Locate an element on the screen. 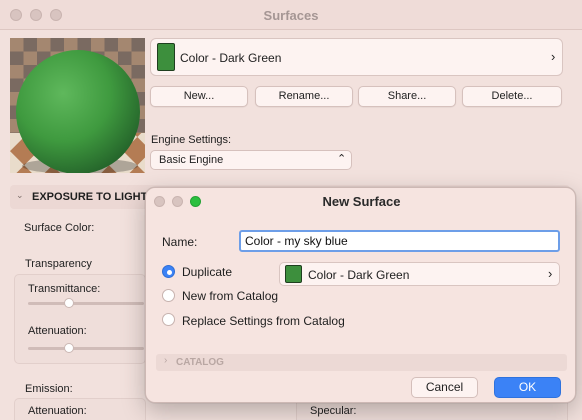  engine-settings-label: Engine Settings: is located at coordinates (191, 140).